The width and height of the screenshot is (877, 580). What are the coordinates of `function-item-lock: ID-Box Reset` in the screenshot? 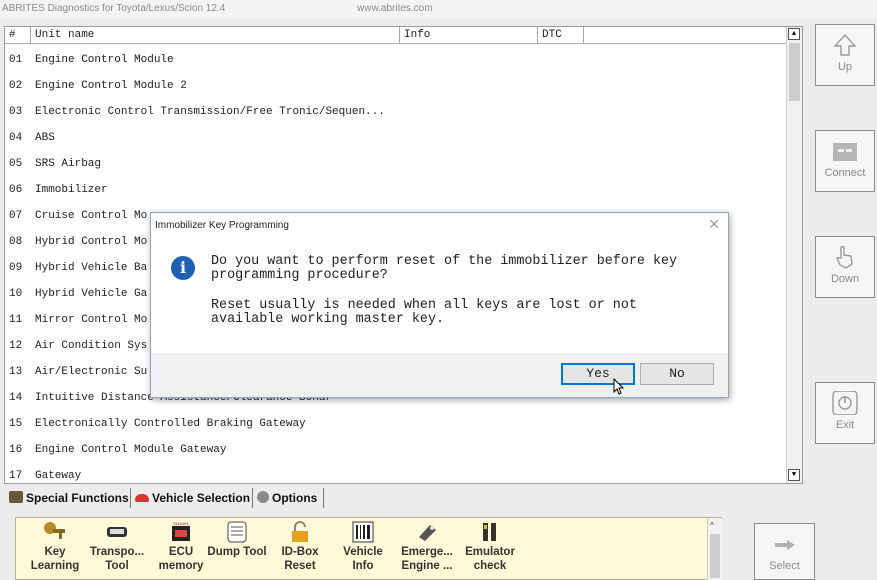 It's located at (300, 546).